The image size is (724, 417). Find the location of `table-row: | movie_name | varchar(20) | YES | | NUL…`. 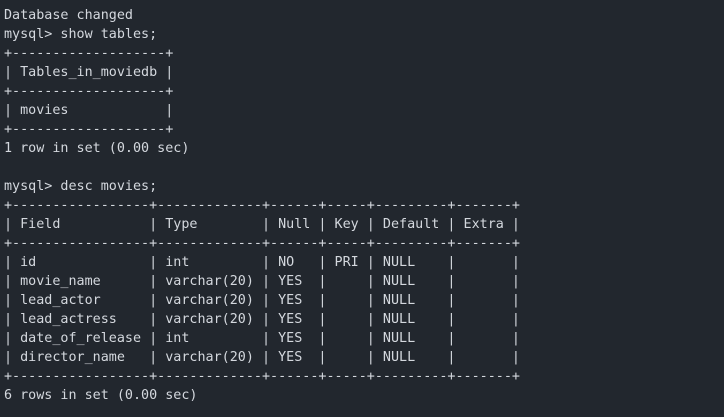

table-row: | movie_name | varchar(20) | YES | | NUL… is located at coordinates (262, 281).